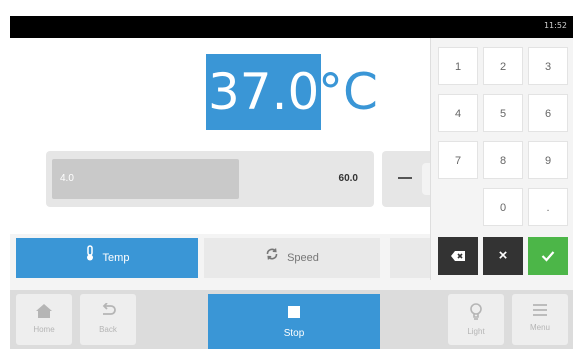  Describe the element at coordinates (458, 207) in the screenshot. I see `key-empty` at that location.